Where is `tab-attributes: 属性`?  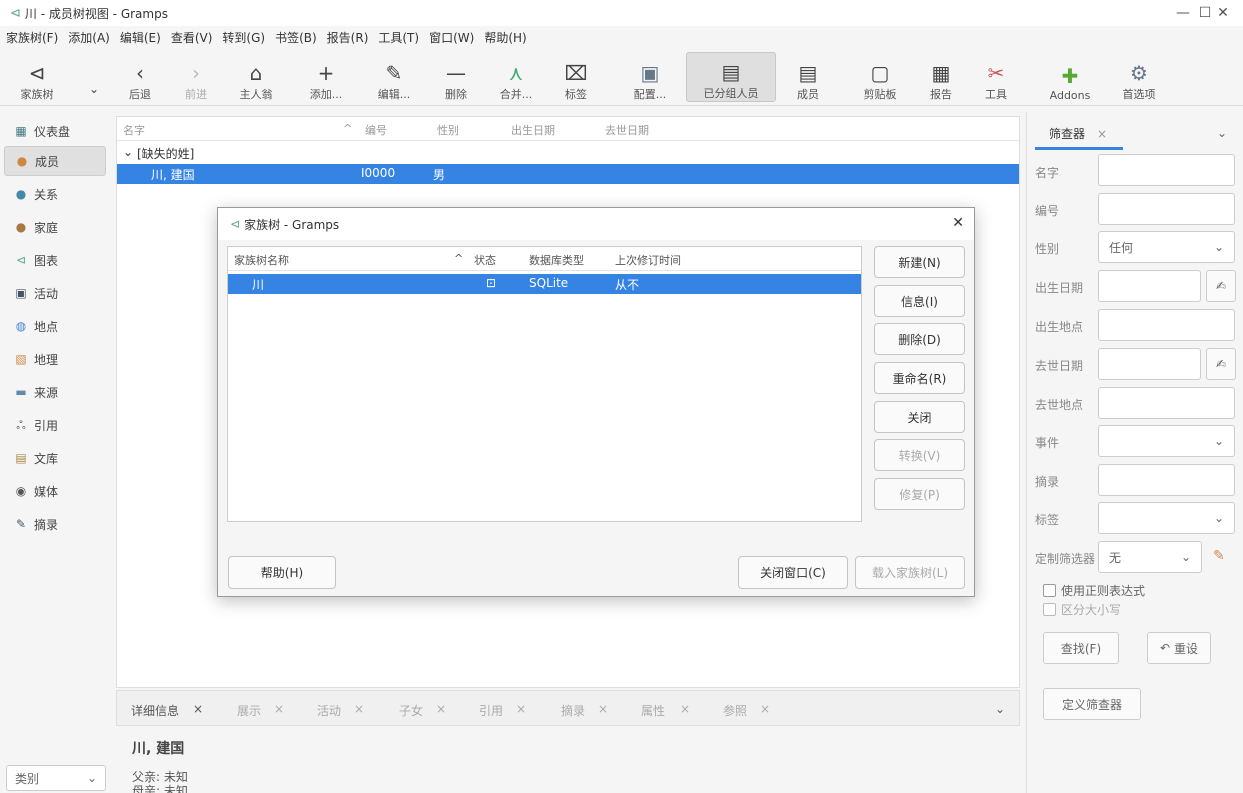 tab-attributes: 属性 is located at coordinates (653, 710).